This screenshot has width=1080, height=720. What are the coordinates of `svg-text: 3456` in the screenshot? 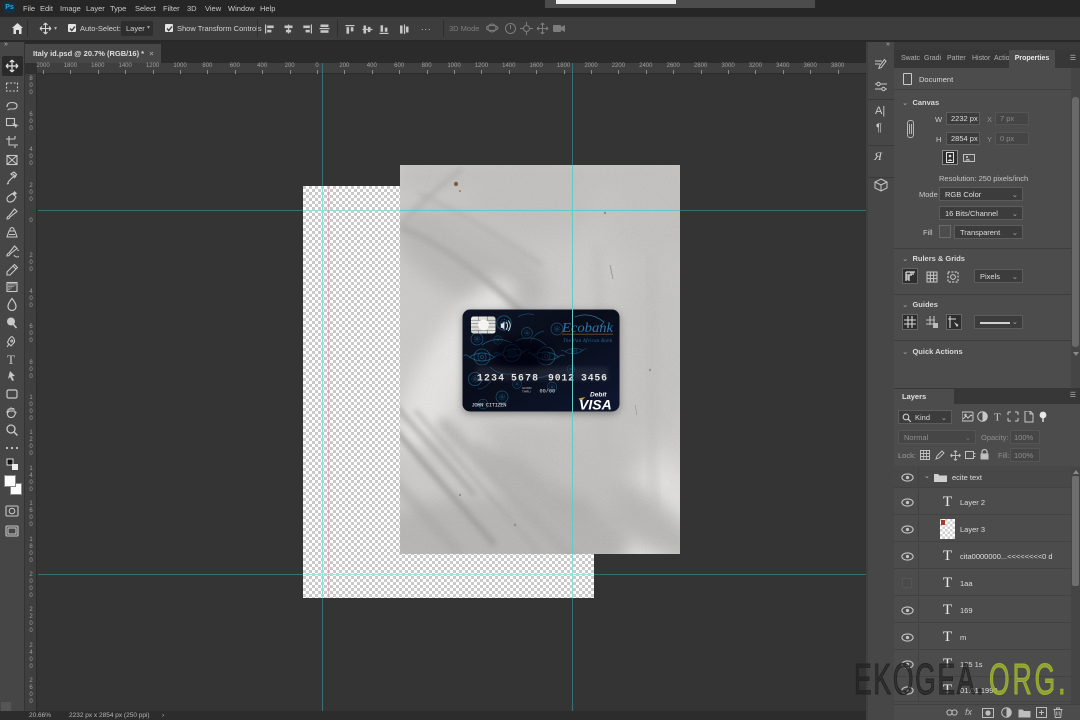 It's located at (594, 378).